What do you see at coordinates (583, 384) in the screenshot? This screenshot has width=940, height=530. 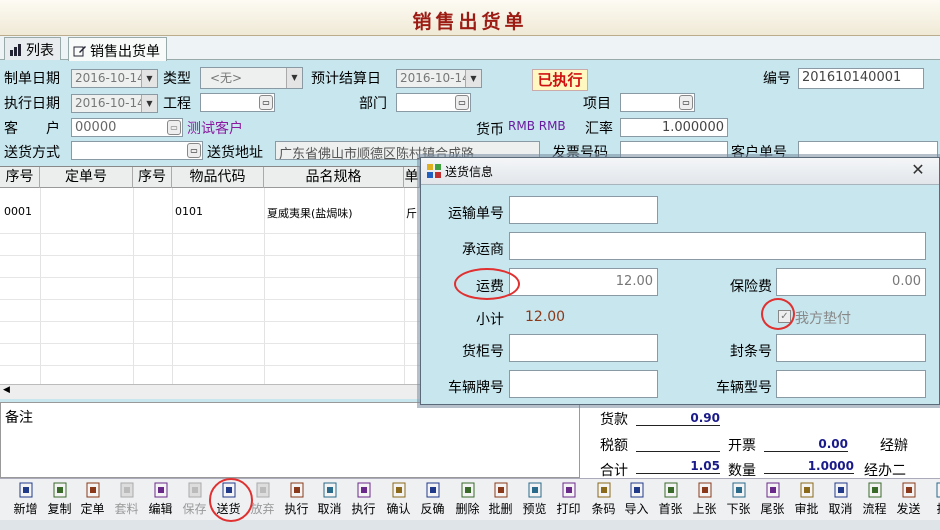 I see `plate-no-field` at bounding box center [583, 384].